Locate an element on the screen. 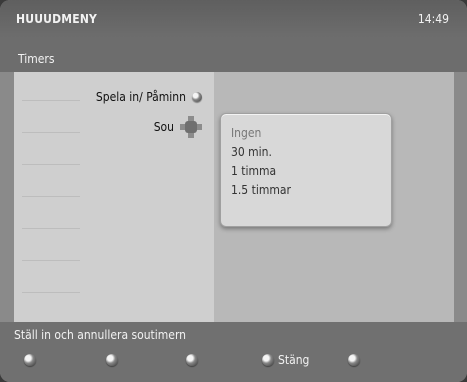  menu-item-record-remind: Spela in/ Påminn is located at coordinates (149, 97).